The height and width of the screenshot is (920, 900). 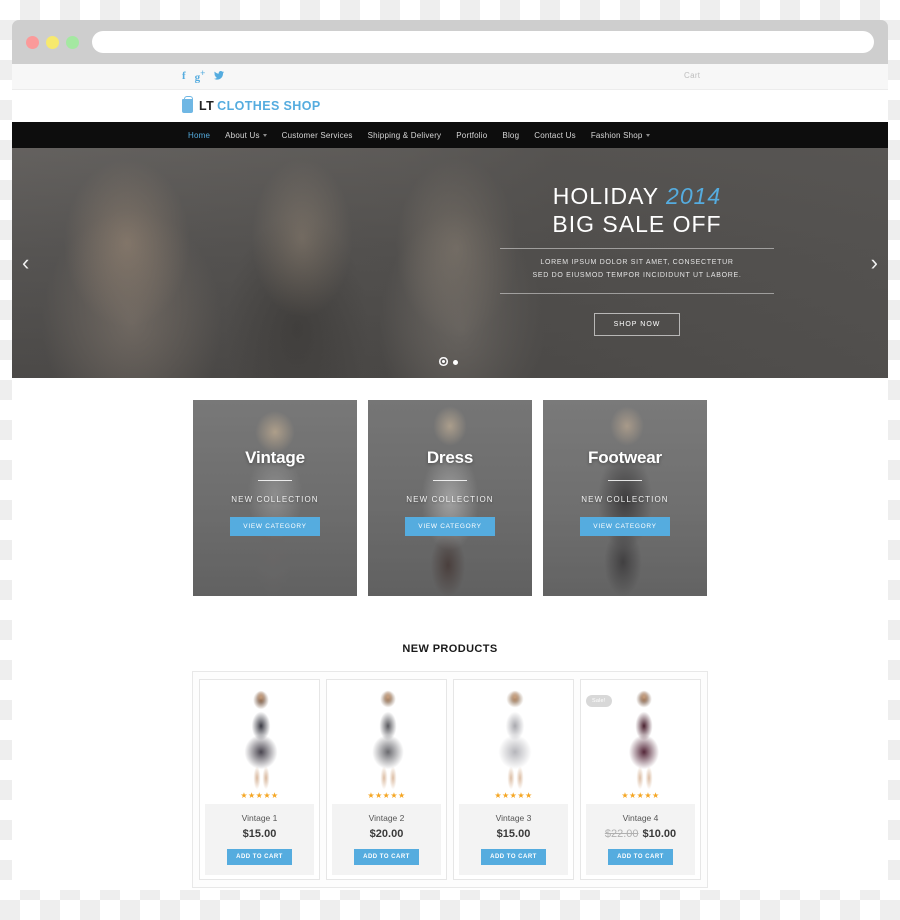 I want to click on product-name: Vintage 4, so click(x=640, y=818).